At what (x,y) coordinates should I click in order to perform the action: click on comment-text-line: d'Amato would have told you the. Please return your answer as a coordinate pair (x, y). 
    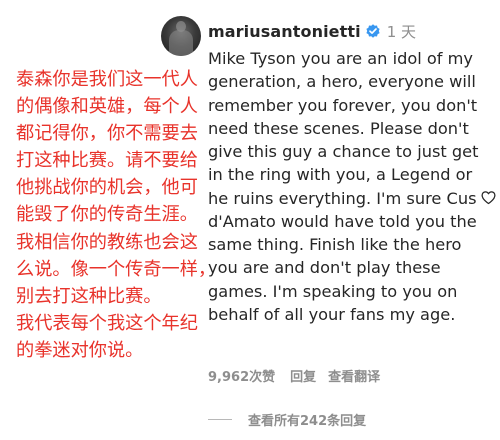
    Looking at the image, I should click on (342, 221).